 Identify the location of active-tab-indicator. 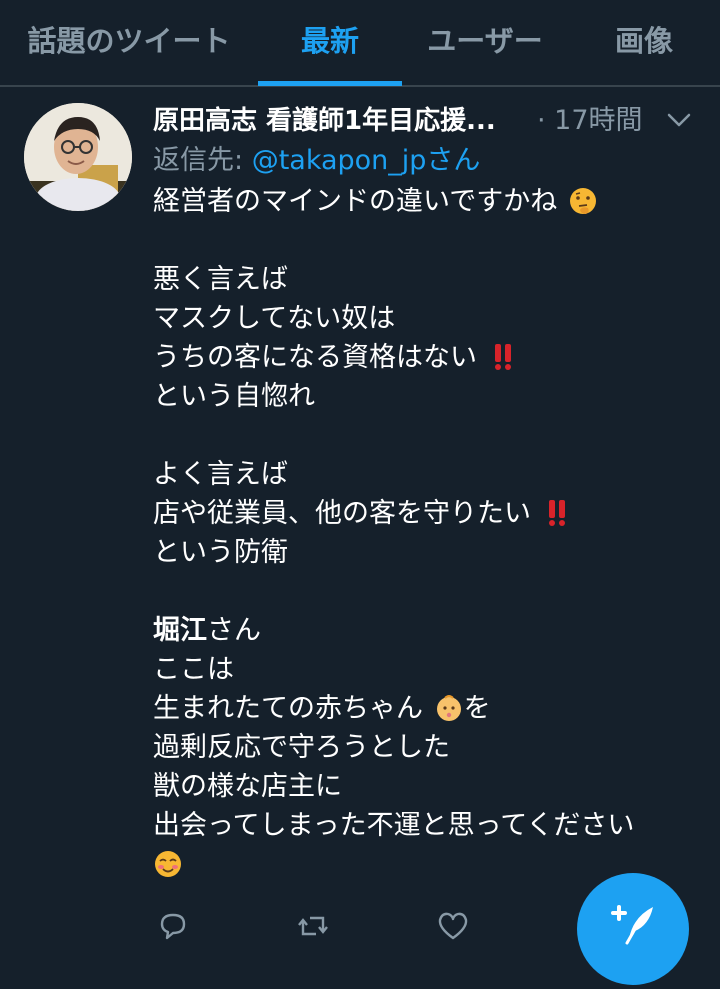
(330, 83).